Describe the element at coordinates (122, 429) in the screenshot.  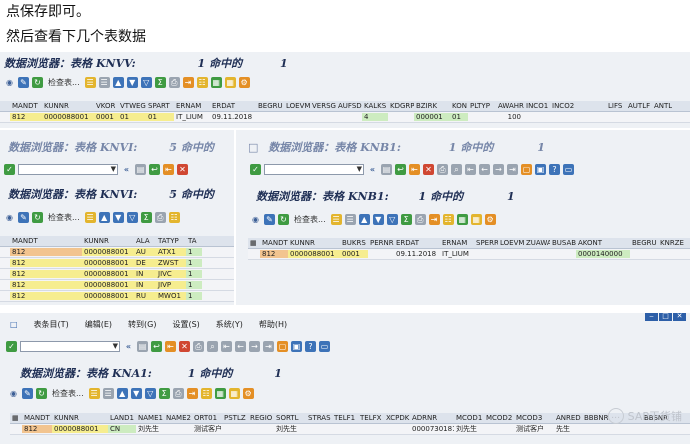
I see `table-cell: CN` at that location.